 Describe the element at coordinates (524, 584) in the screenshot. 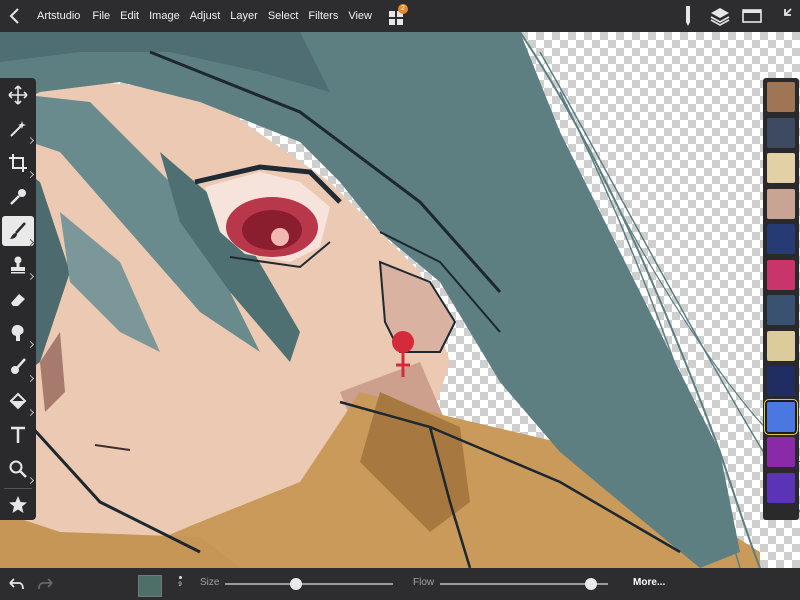

I see `flow-slider` at that location.